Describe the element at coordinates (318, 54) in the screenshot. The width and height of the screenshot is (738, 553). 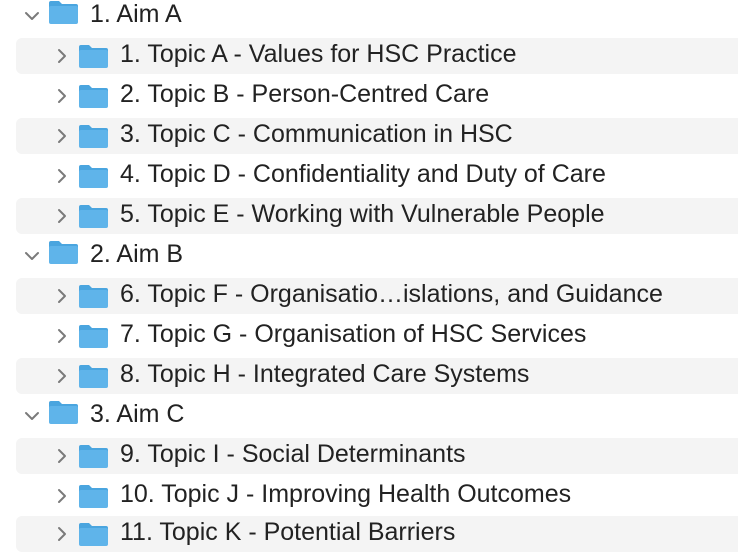
I see `folder-label: 1. Topic A - Values for HSC Practice` at that location.